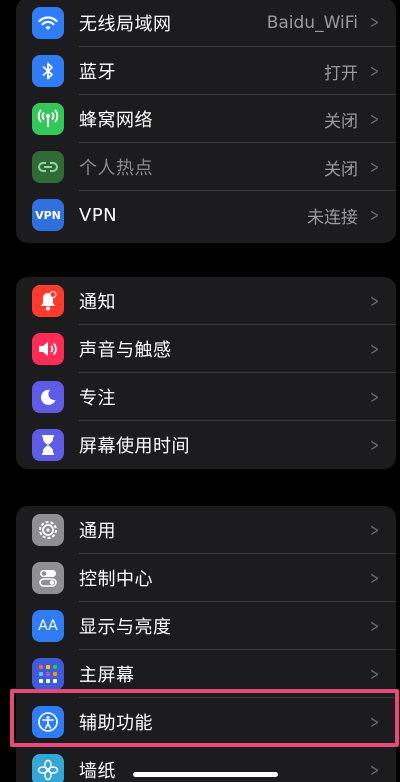 This screenshot has width=400, height=782. I want to click on row-general: 通用 >, so click(206, 530).